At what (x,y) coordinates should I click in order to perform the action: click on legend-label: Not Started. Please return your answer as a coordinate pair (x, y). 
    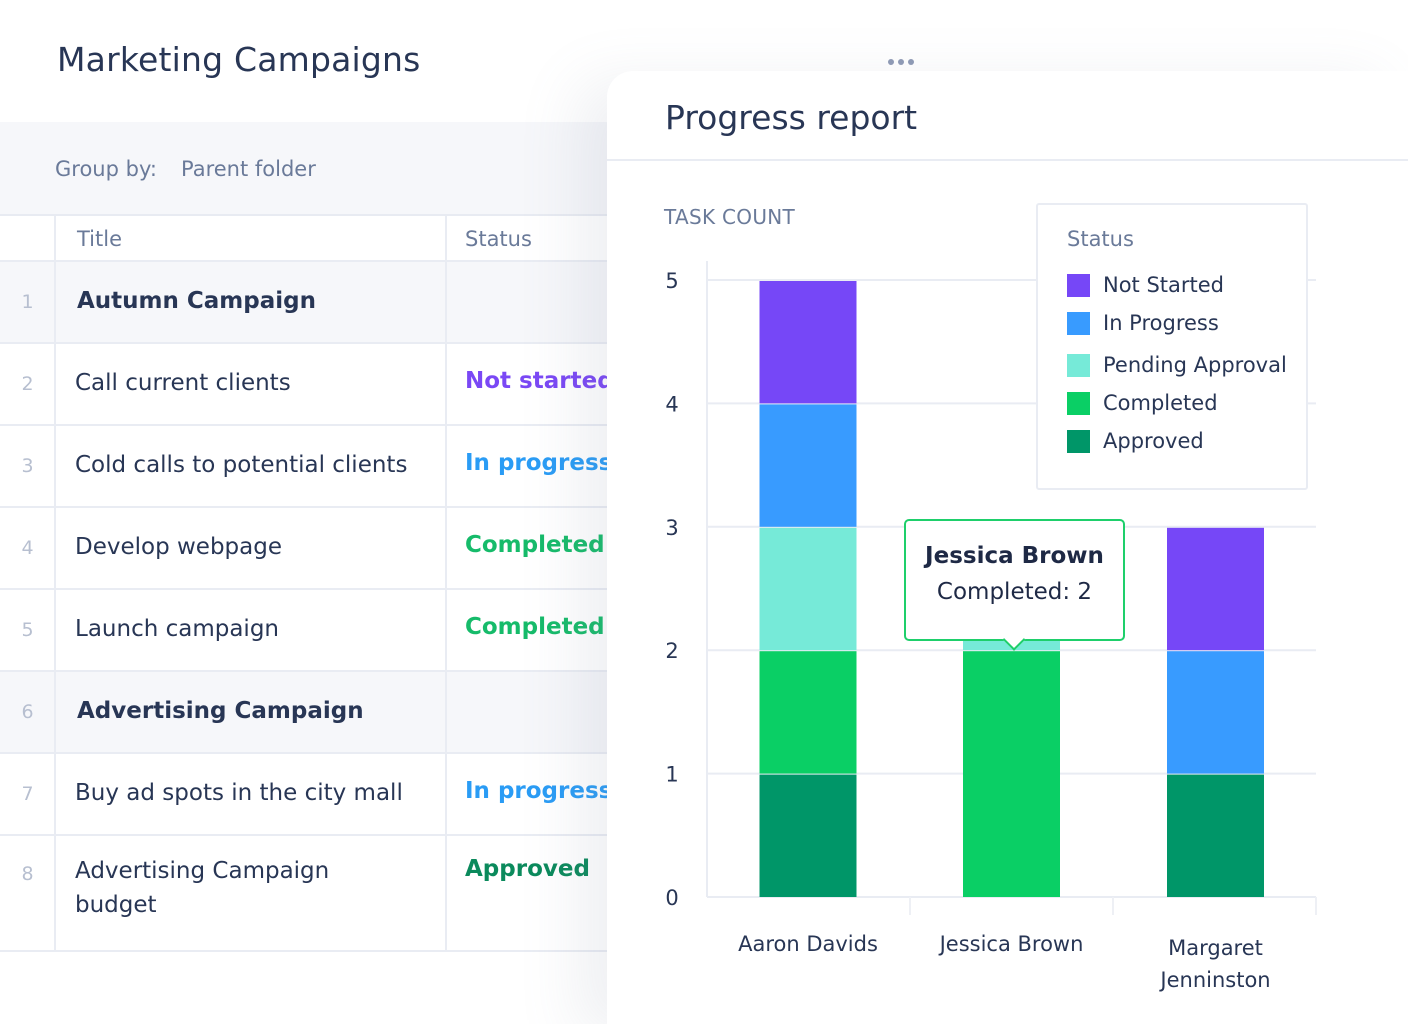
    Looking at the image, I should click on (1164, 285).